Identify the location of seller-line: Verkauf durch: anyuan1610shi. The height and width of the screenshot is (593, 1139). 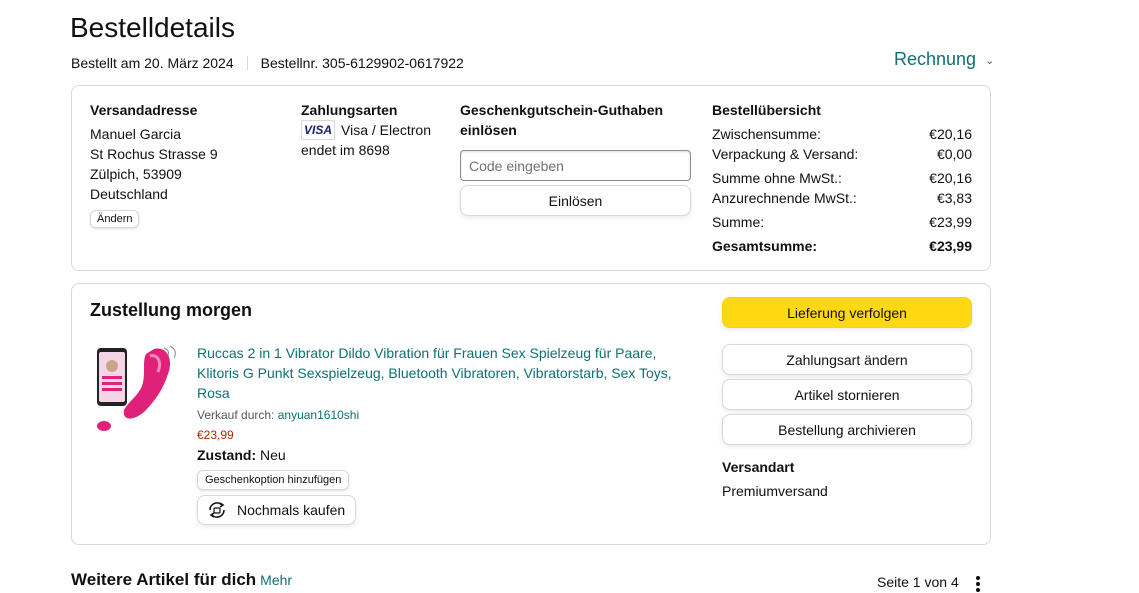
(447, 415).